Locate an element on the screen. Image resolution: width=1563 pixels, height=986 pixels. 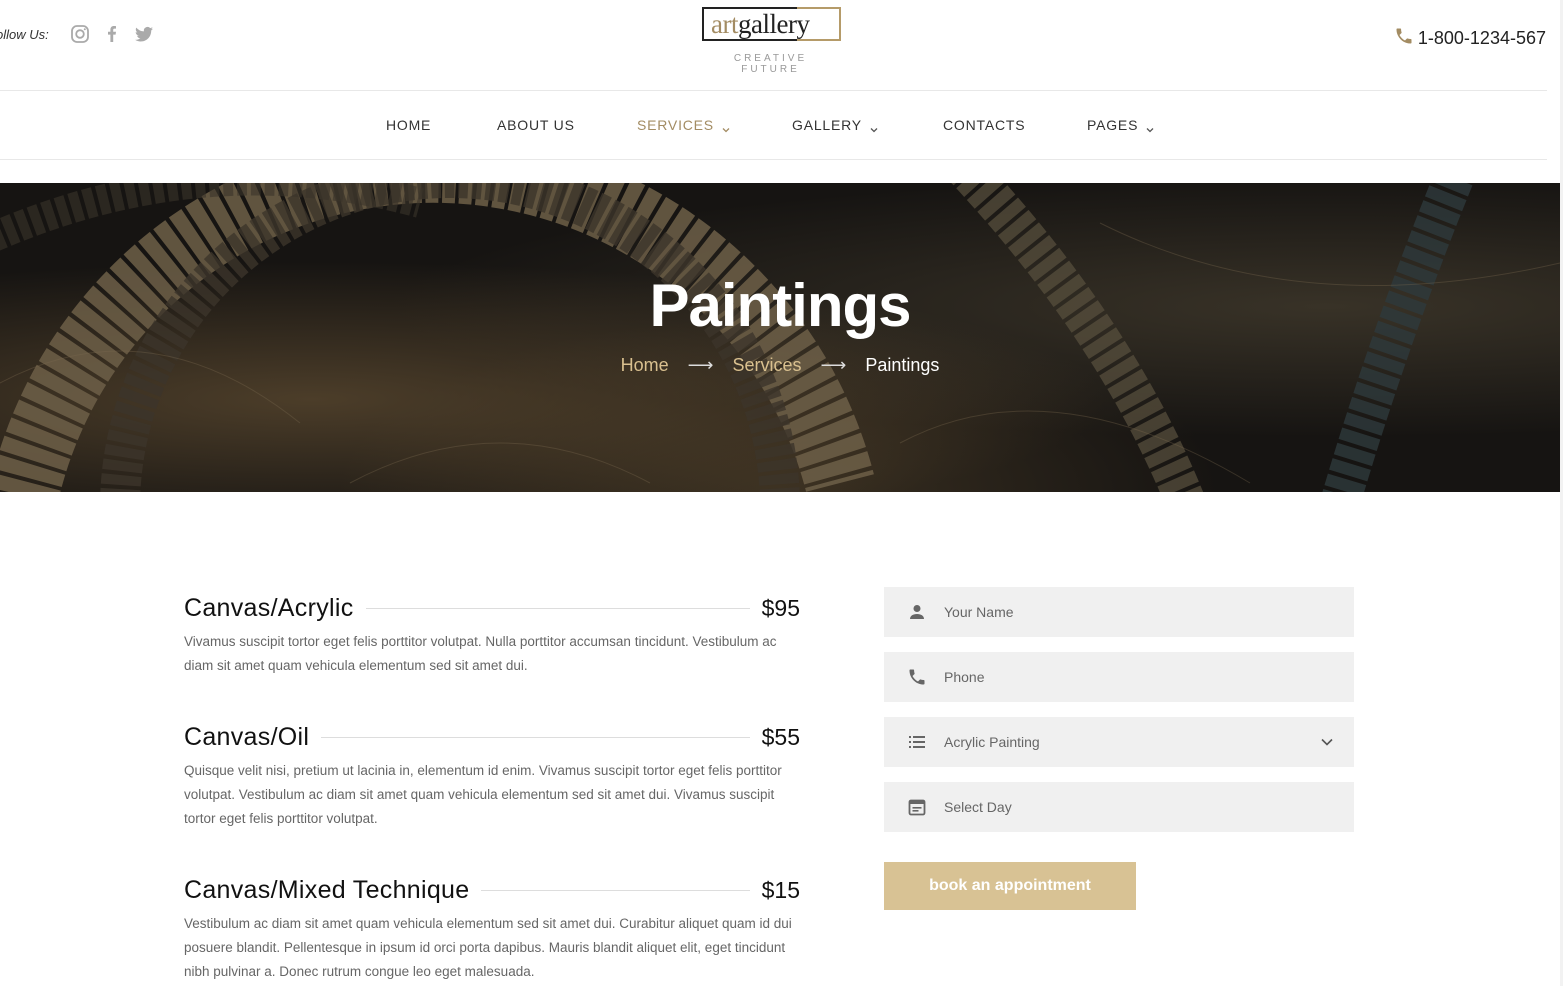
service-price: $55 is located at coordinates (780, 736).